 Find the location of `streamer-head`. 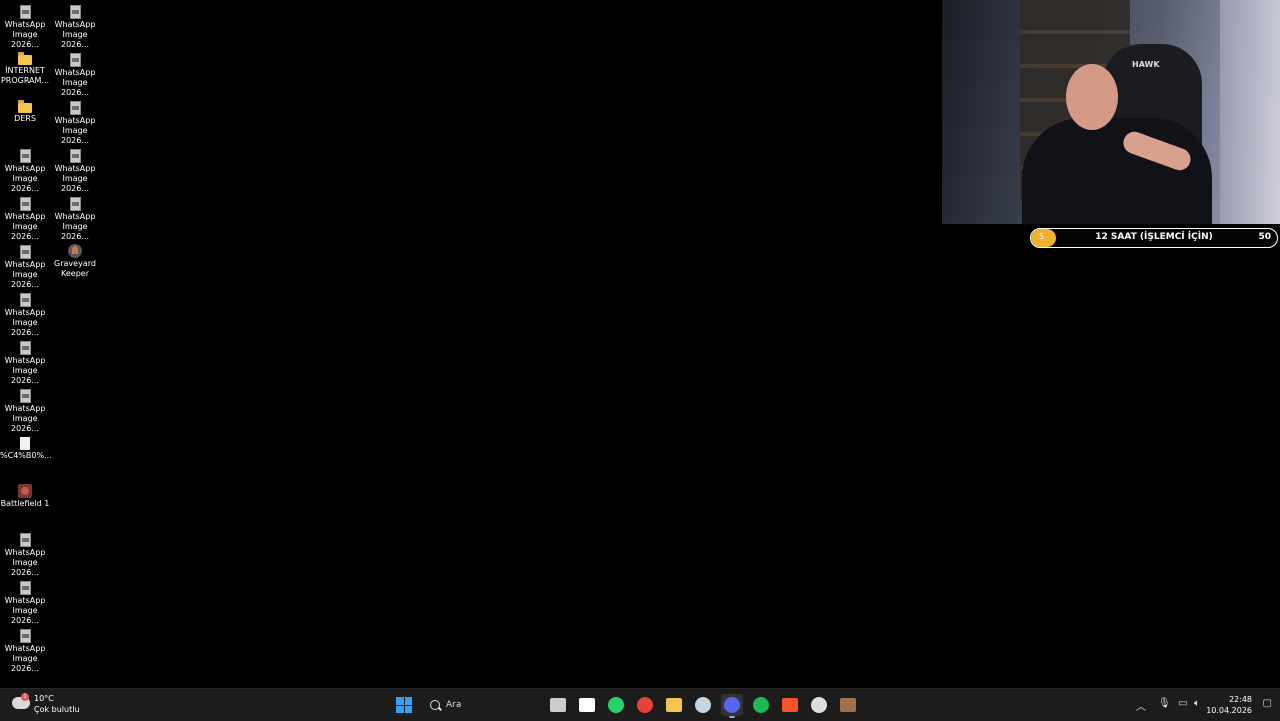

streamer-head is located at coordinates (1092, 97).